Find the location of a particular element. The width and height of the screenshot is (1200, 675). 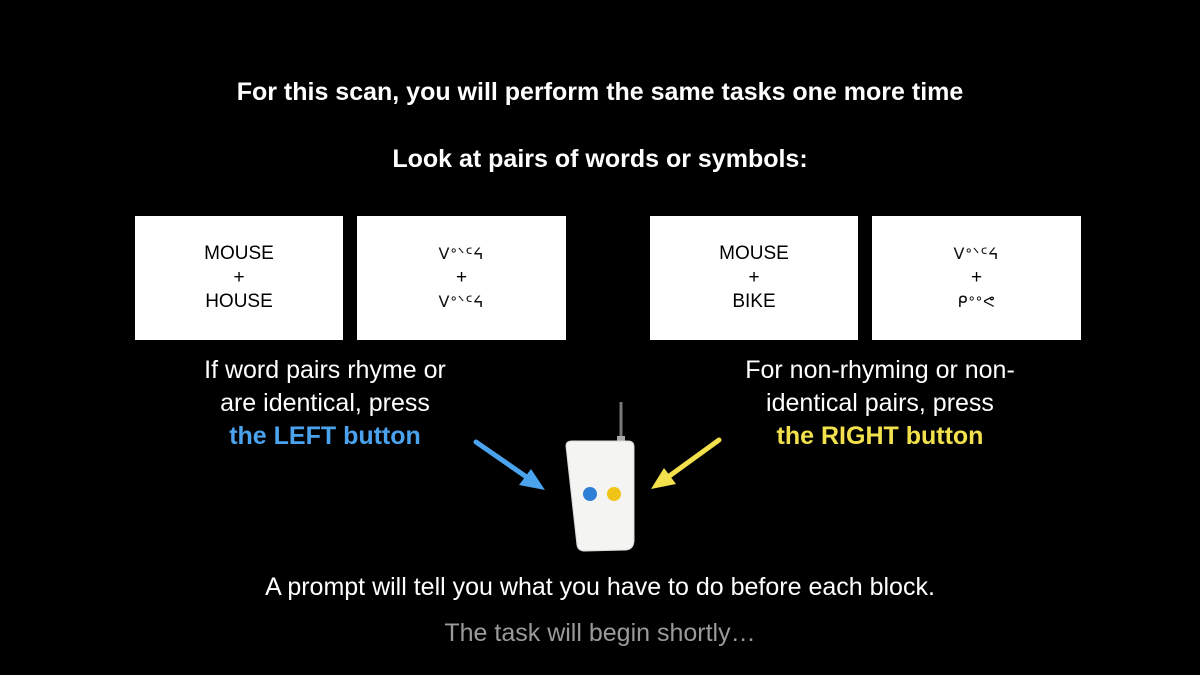

left-arrow-icon is located at coordinates (509, 464).